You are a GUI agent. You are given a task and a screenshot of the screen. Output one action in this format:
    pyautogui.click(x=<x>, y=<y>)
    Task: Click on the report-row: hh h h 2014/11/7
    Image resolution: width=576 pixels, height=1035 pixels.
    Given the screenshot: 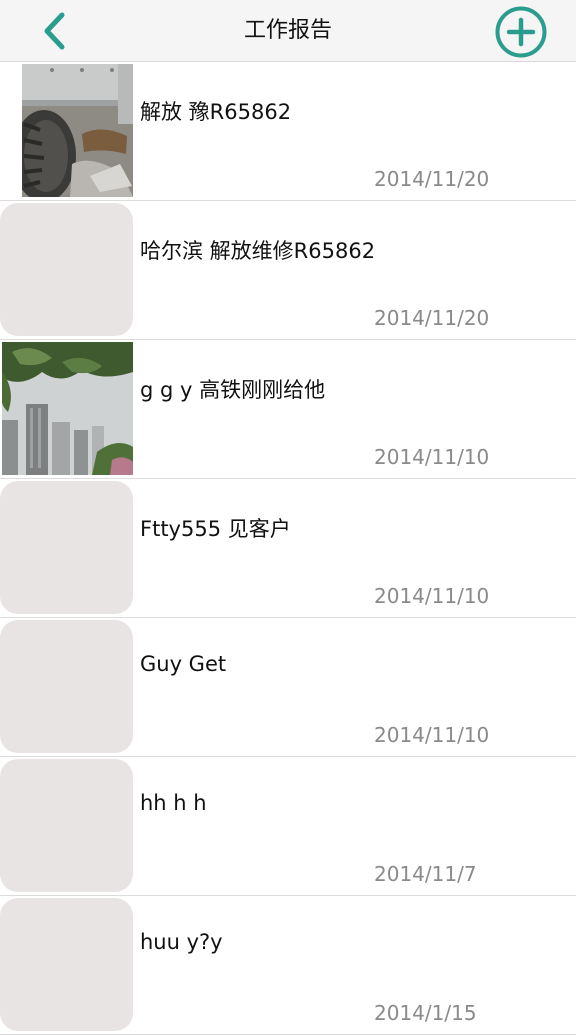 What is the action you would take?
    pyautogui.click(x=288, y=826)
    